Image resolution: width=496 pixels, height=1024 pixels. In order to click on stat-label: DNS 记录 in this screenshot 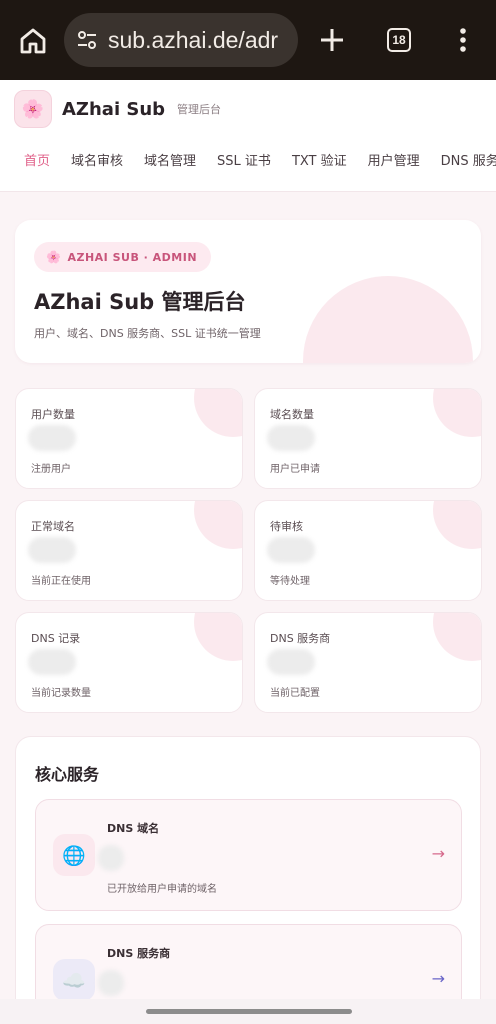, I will do `click(56, 638)`.